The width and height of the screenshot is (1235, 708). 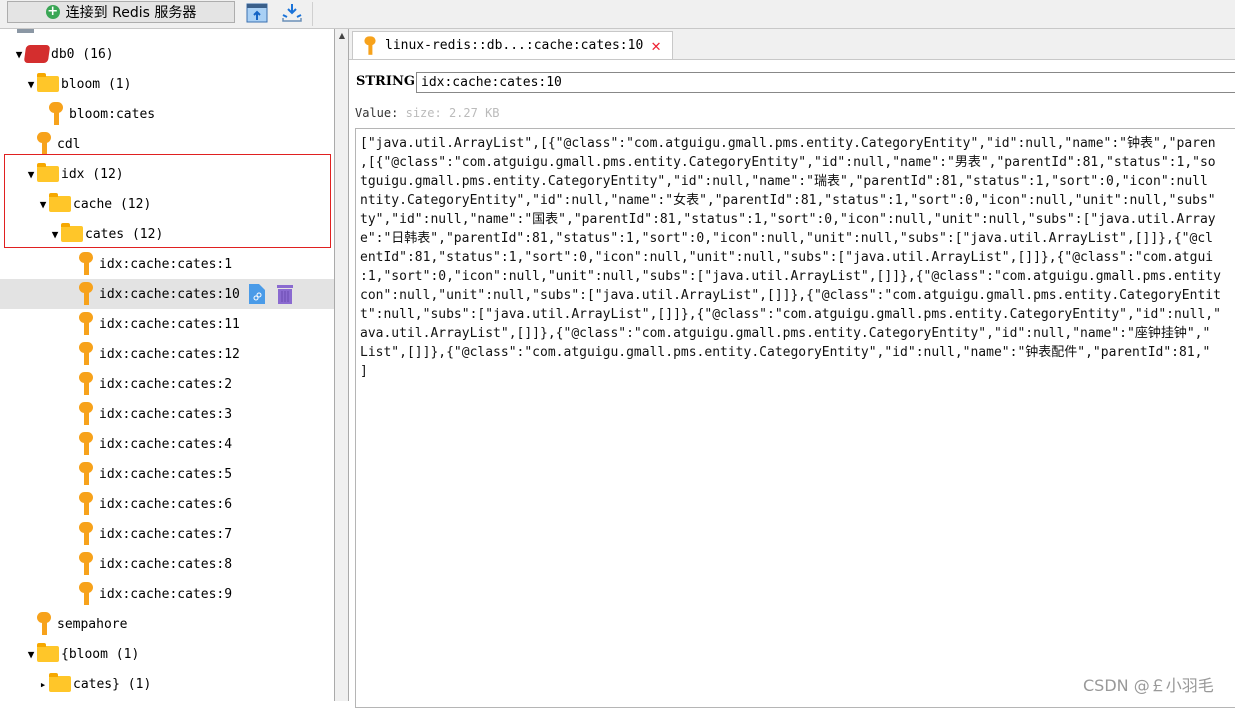 I want to click on tree-item: sempahore, so click(x=167, y=624).